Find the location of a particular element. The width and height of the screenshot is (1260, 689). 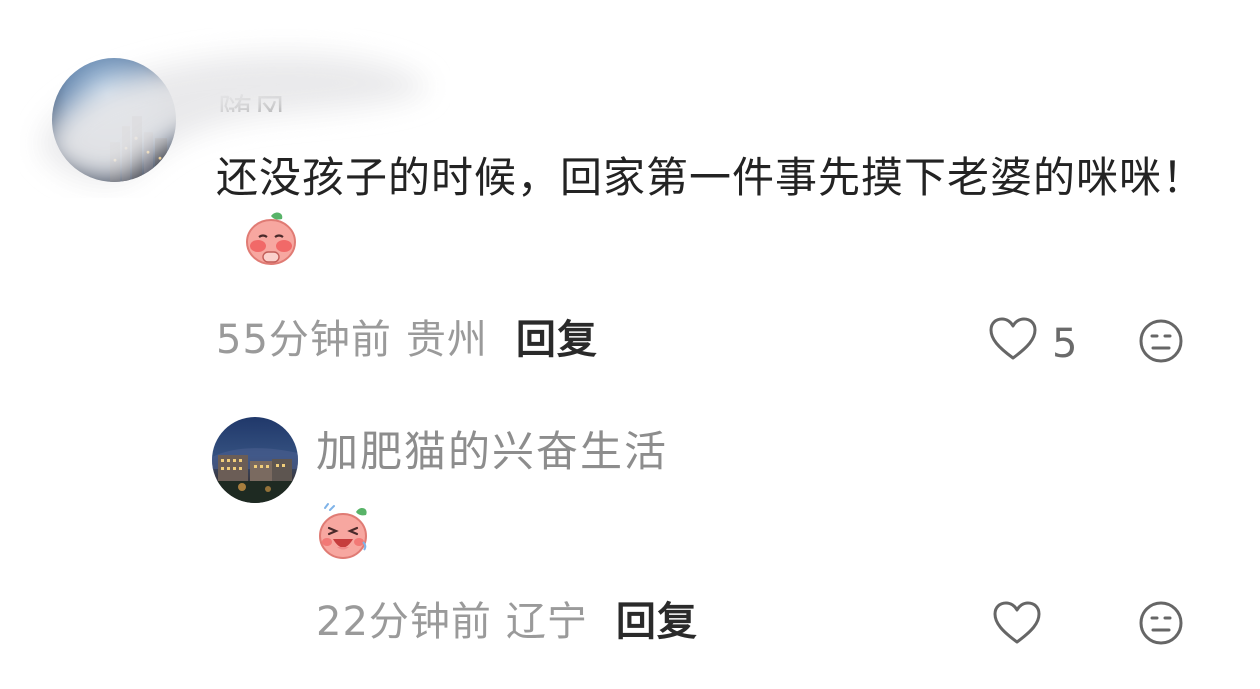

blushing-peach-emoji is located at coordinates (271, 247).